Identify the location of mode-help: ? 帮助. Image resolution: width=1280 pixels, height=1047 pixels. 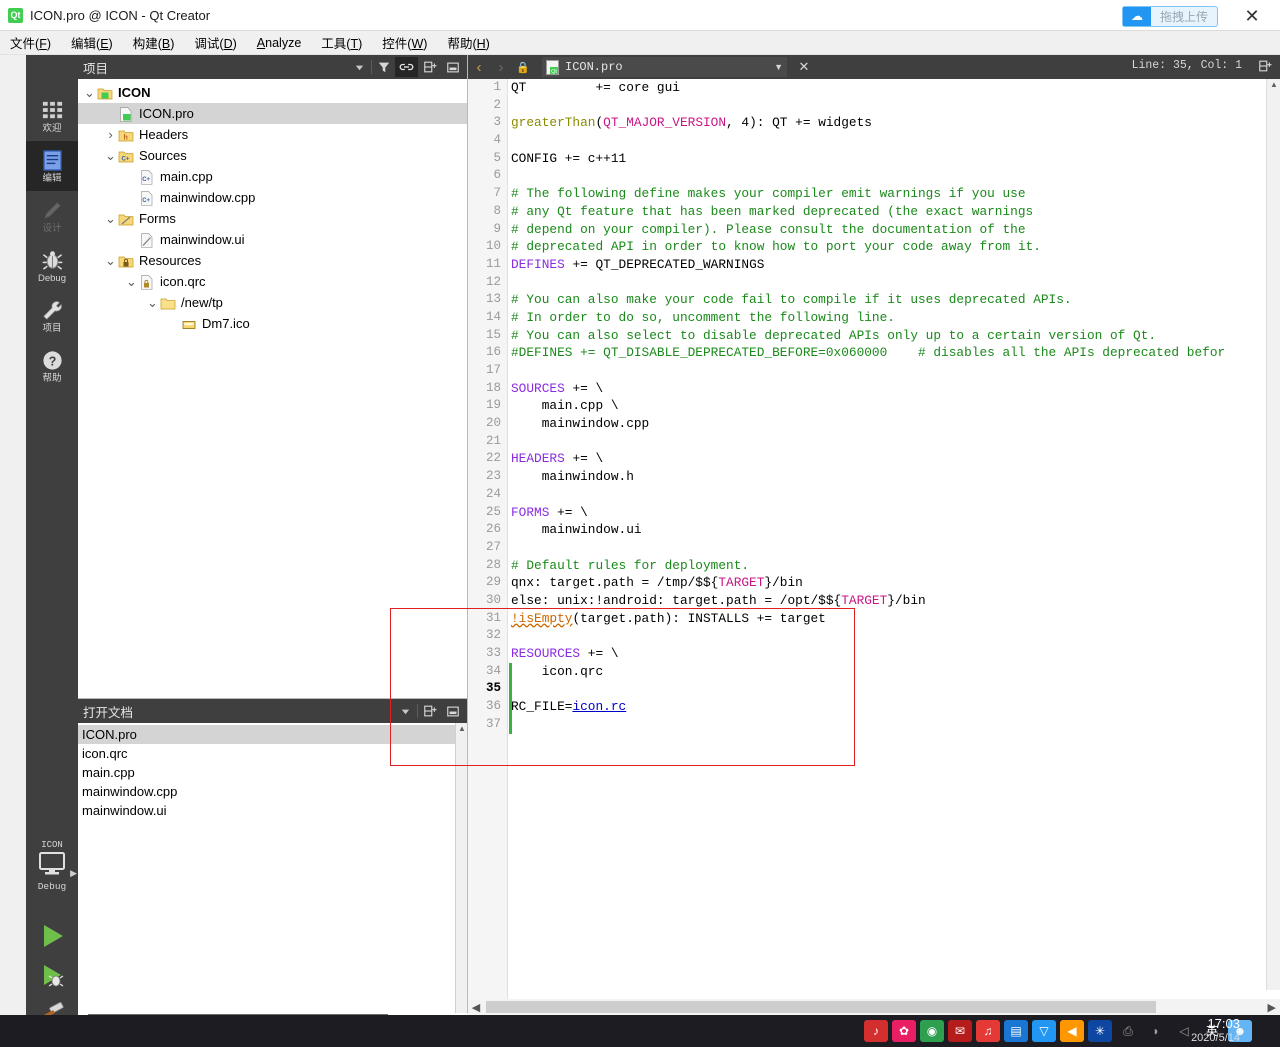
(52, 366).